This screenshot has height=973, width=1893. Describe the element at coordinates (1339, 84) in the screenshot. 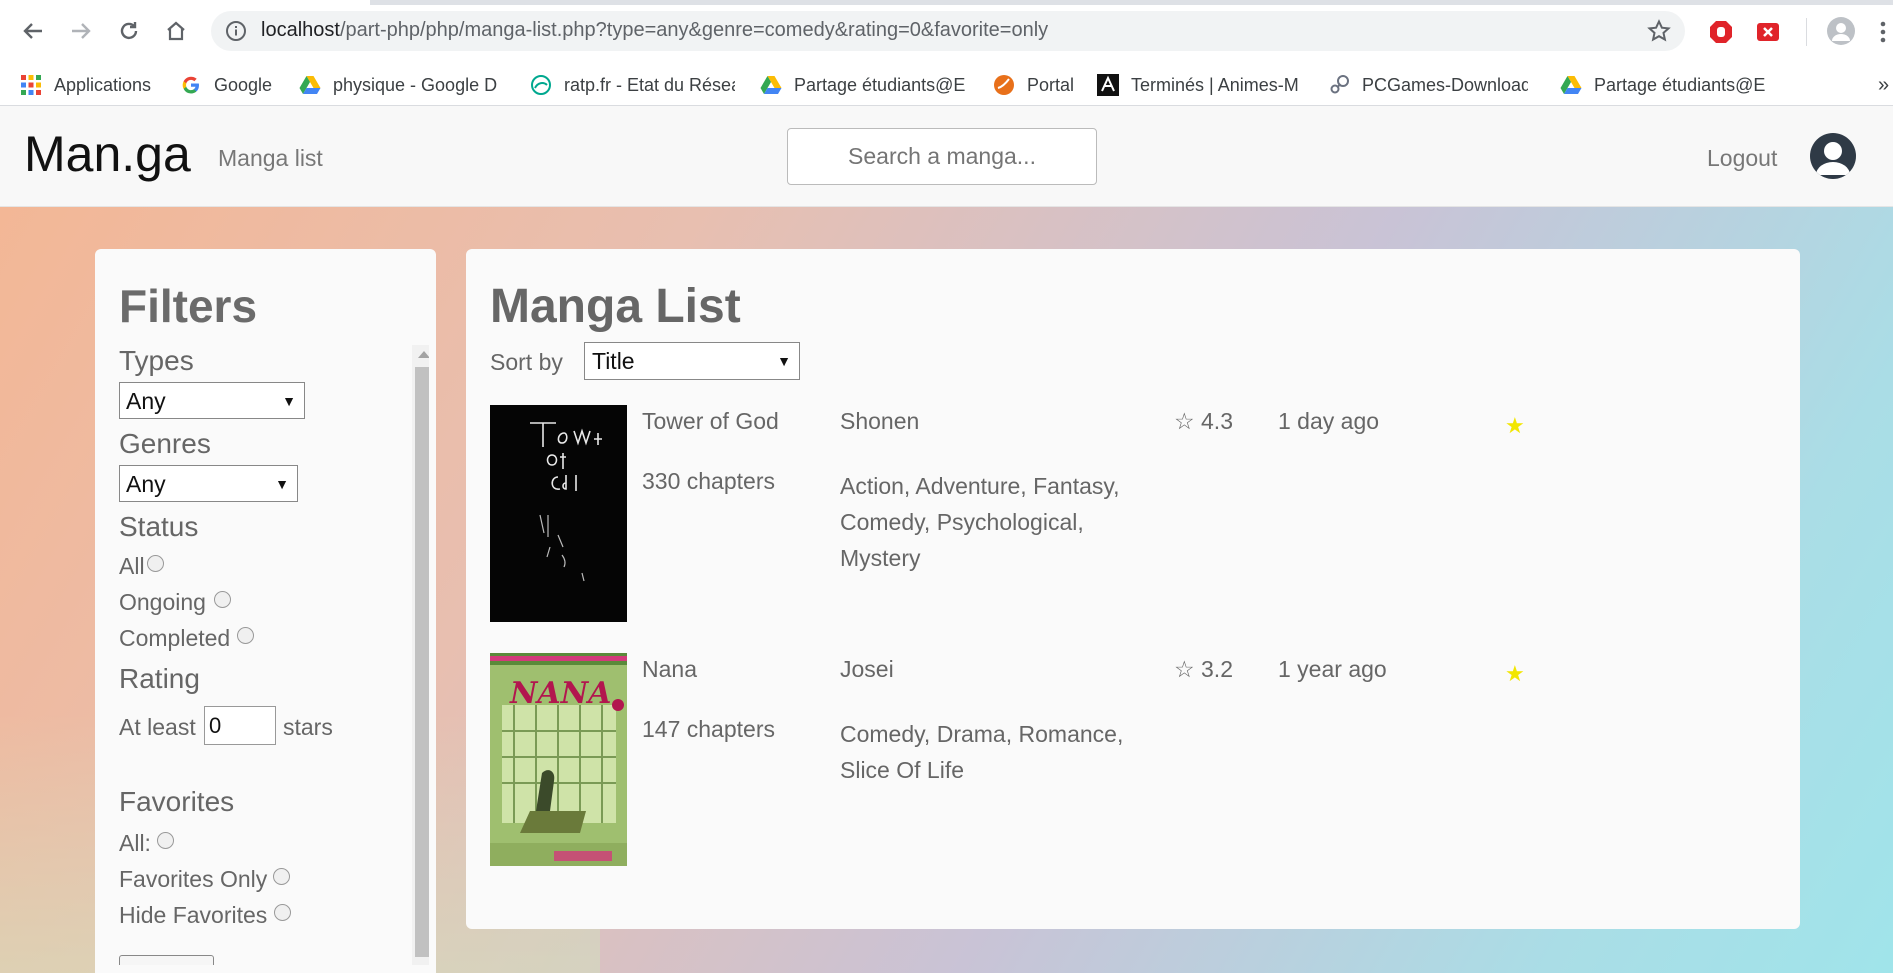

I see `steam-icon` at that location.